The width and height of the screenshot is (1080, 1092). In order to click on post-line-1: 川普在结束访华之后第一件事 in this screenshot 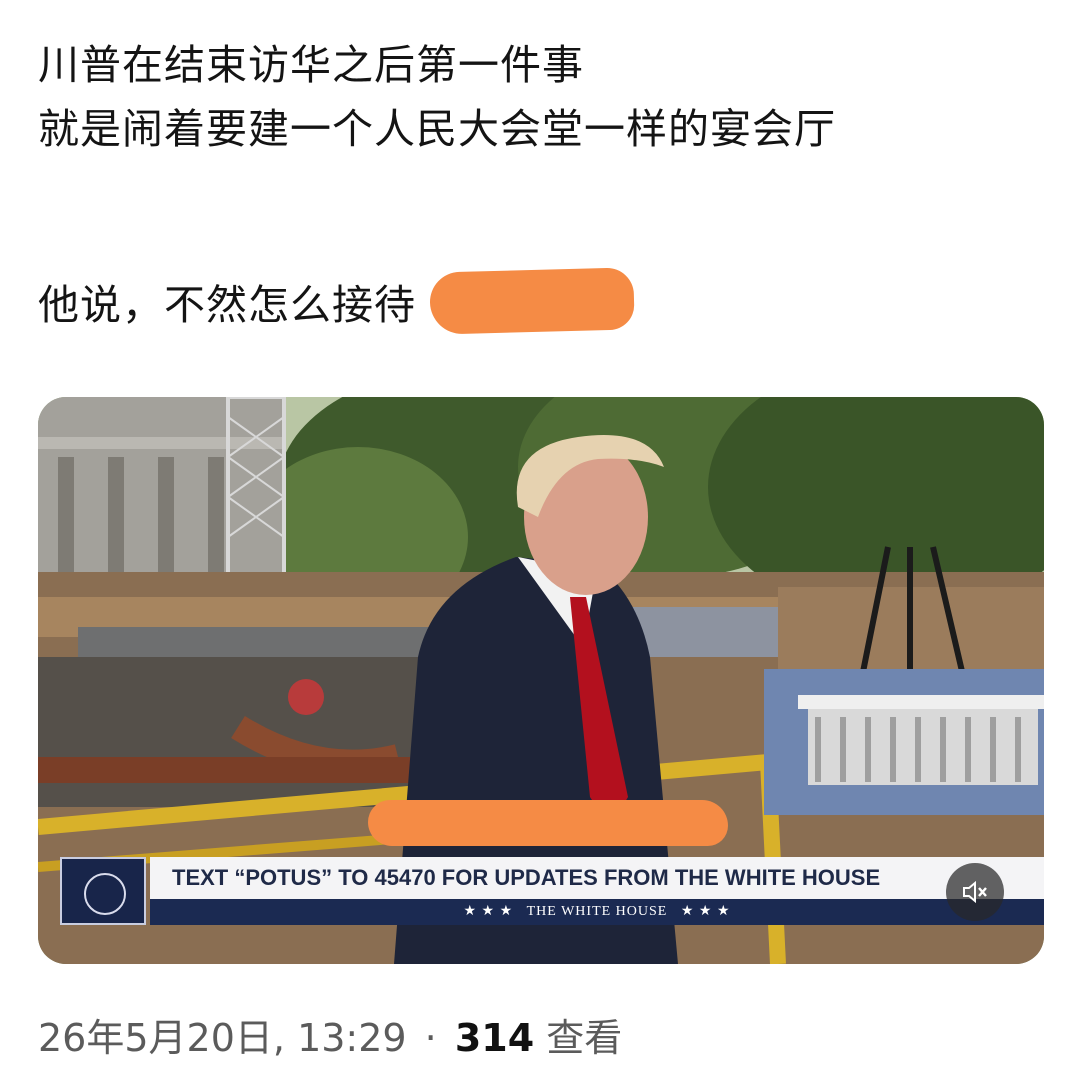, I will do `click(311, 65)`.